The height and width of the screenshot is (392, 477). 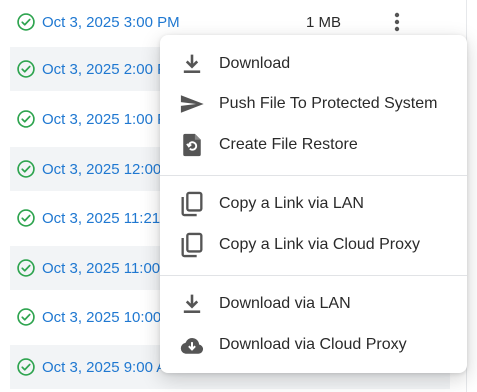 What do you see at coordinates (192, 104) in the screenshot?
I see `send-icon` at bounding box center [192, 104].